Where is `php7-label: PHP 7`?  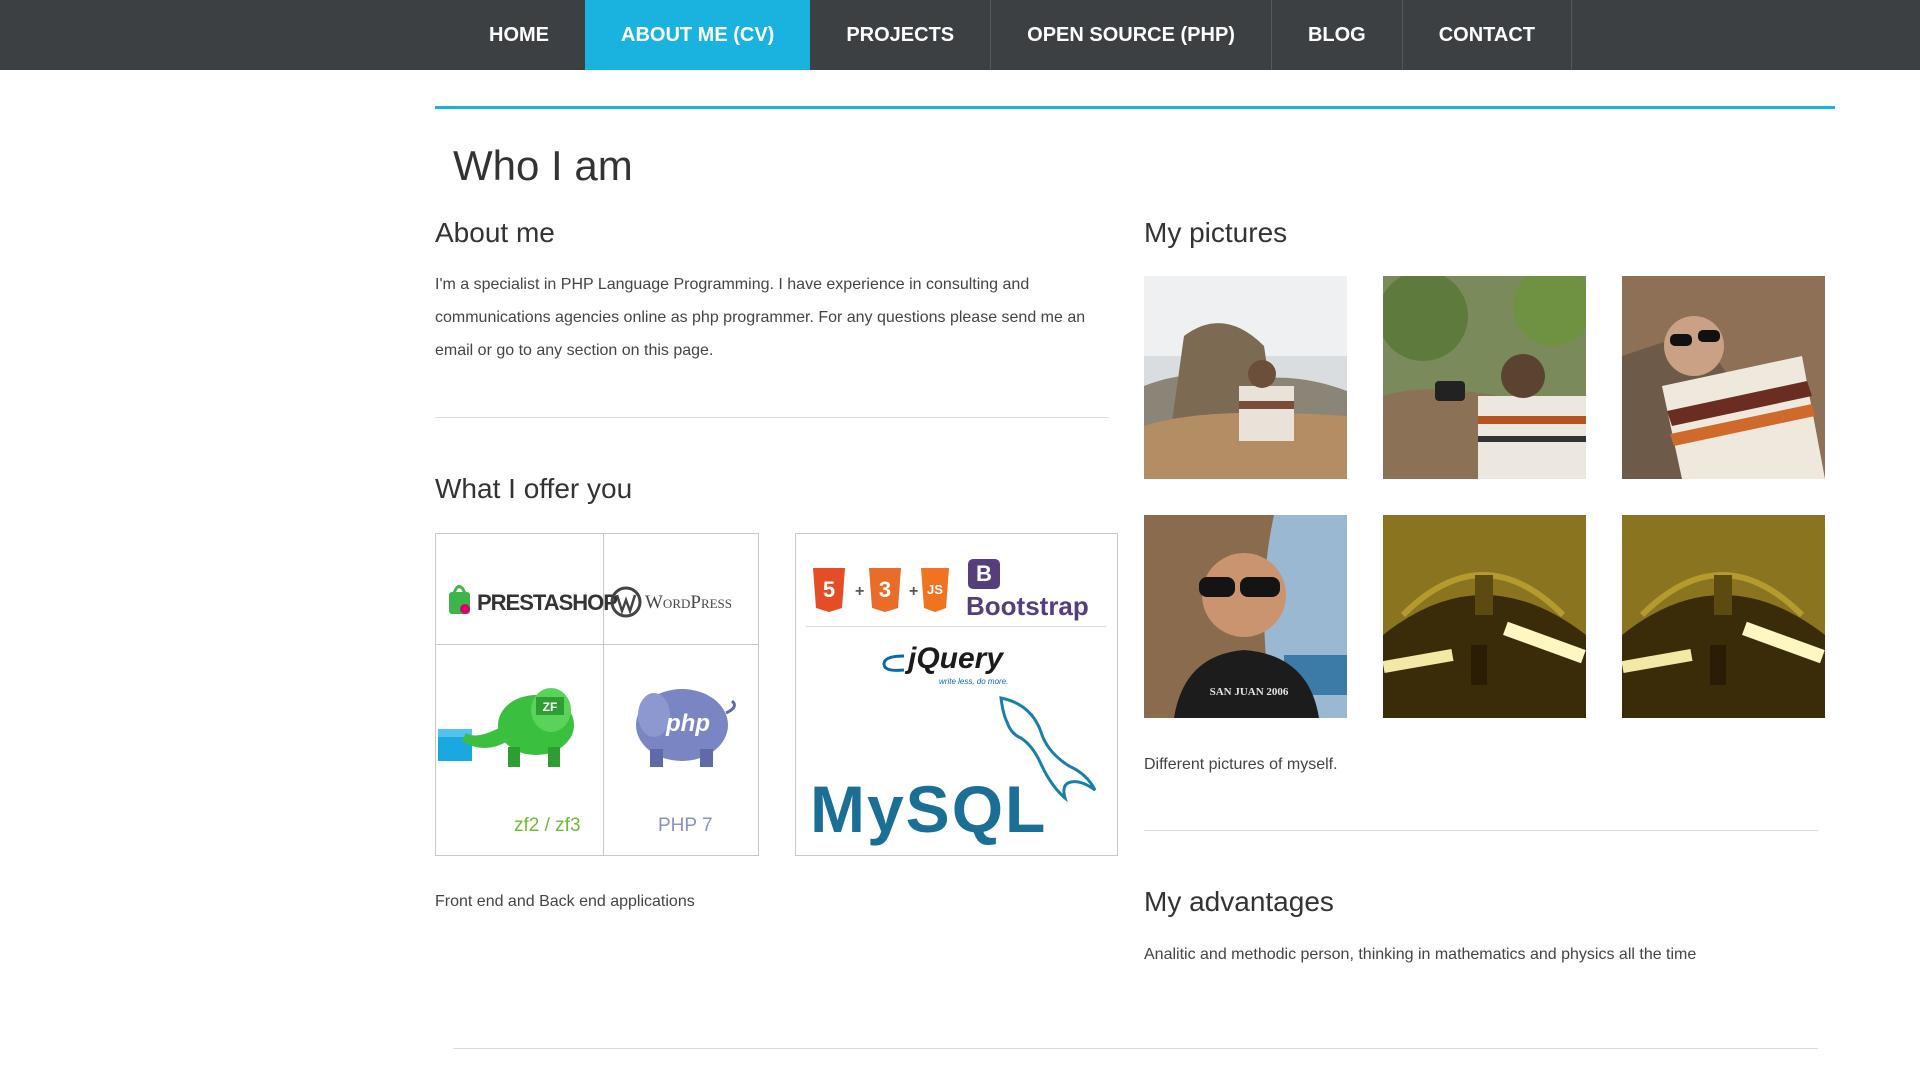 php7-label: PHP 7 is located at coordinates (685, 825).